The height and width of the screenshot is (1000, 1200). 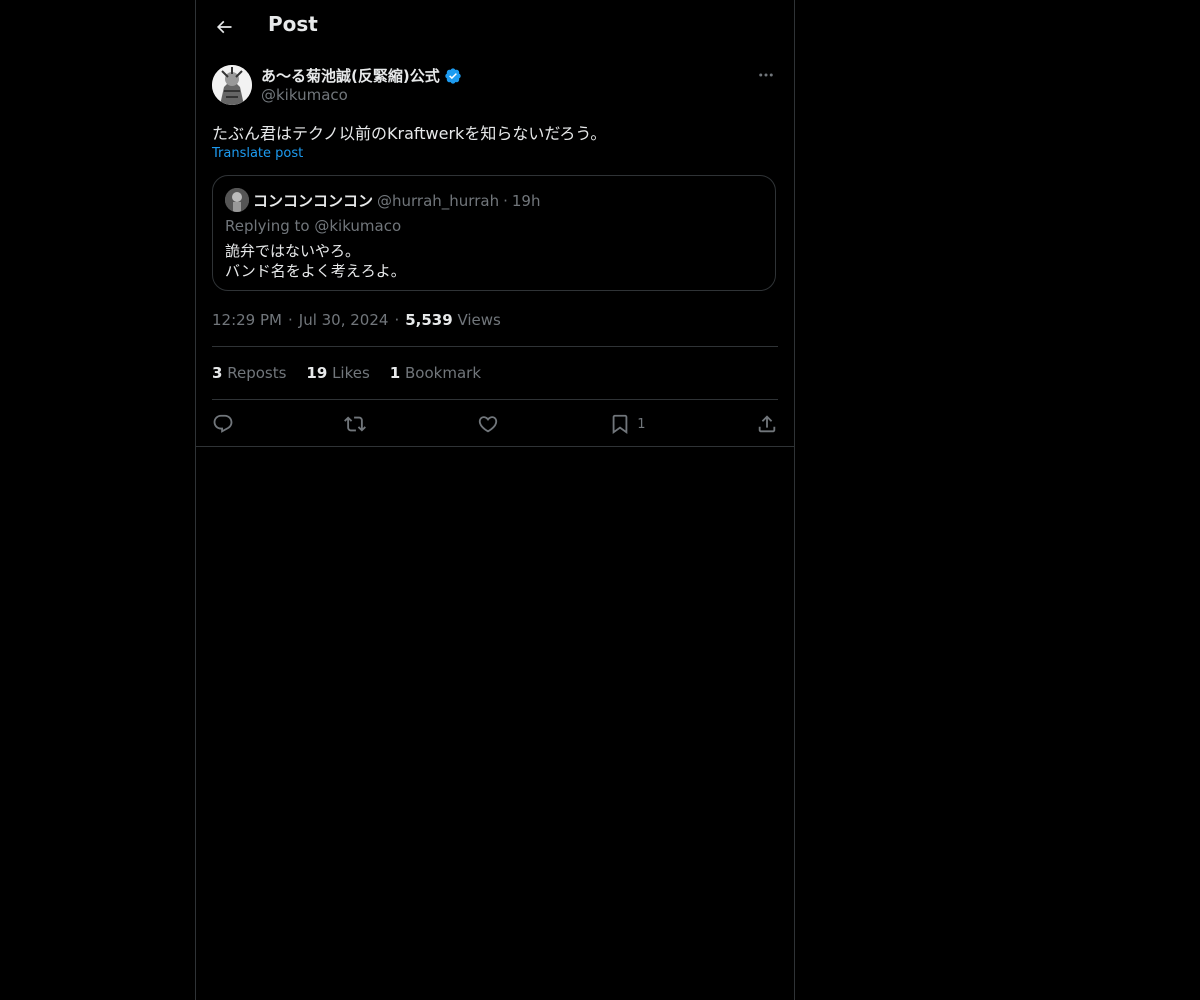 What do you see at coordinates (293, 251) in the screenshot?
I see `quote-text-line: 詭弁ではないやろ。` at bounding box center [293, 251].